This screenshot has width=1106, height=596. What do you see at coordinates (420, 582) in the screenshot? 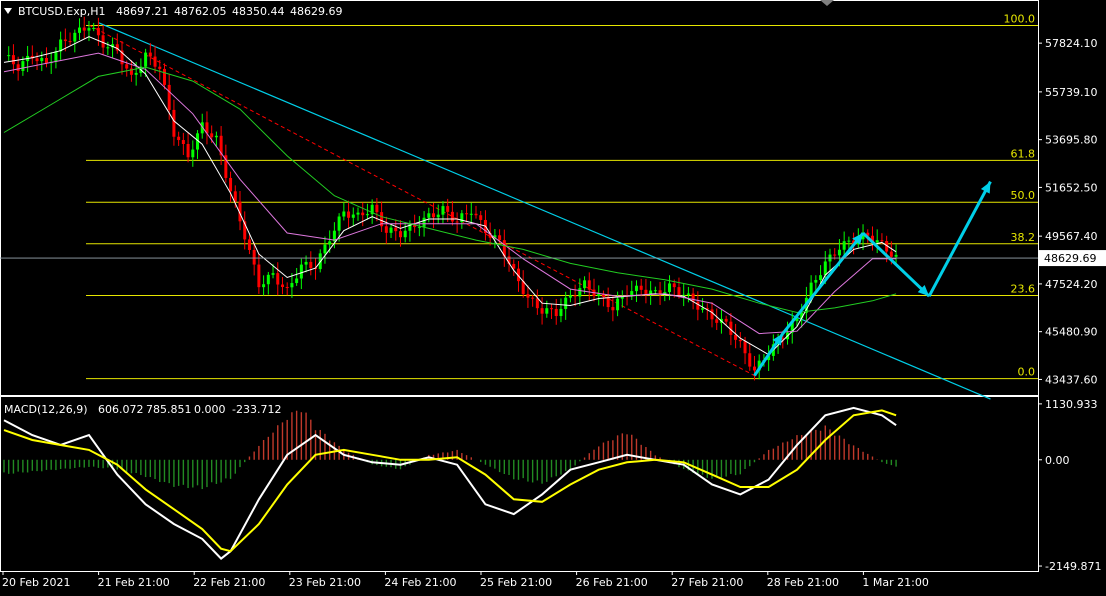
I see `time-axis-label: 24 Feb 21:00` at bounding box center [420, 582].